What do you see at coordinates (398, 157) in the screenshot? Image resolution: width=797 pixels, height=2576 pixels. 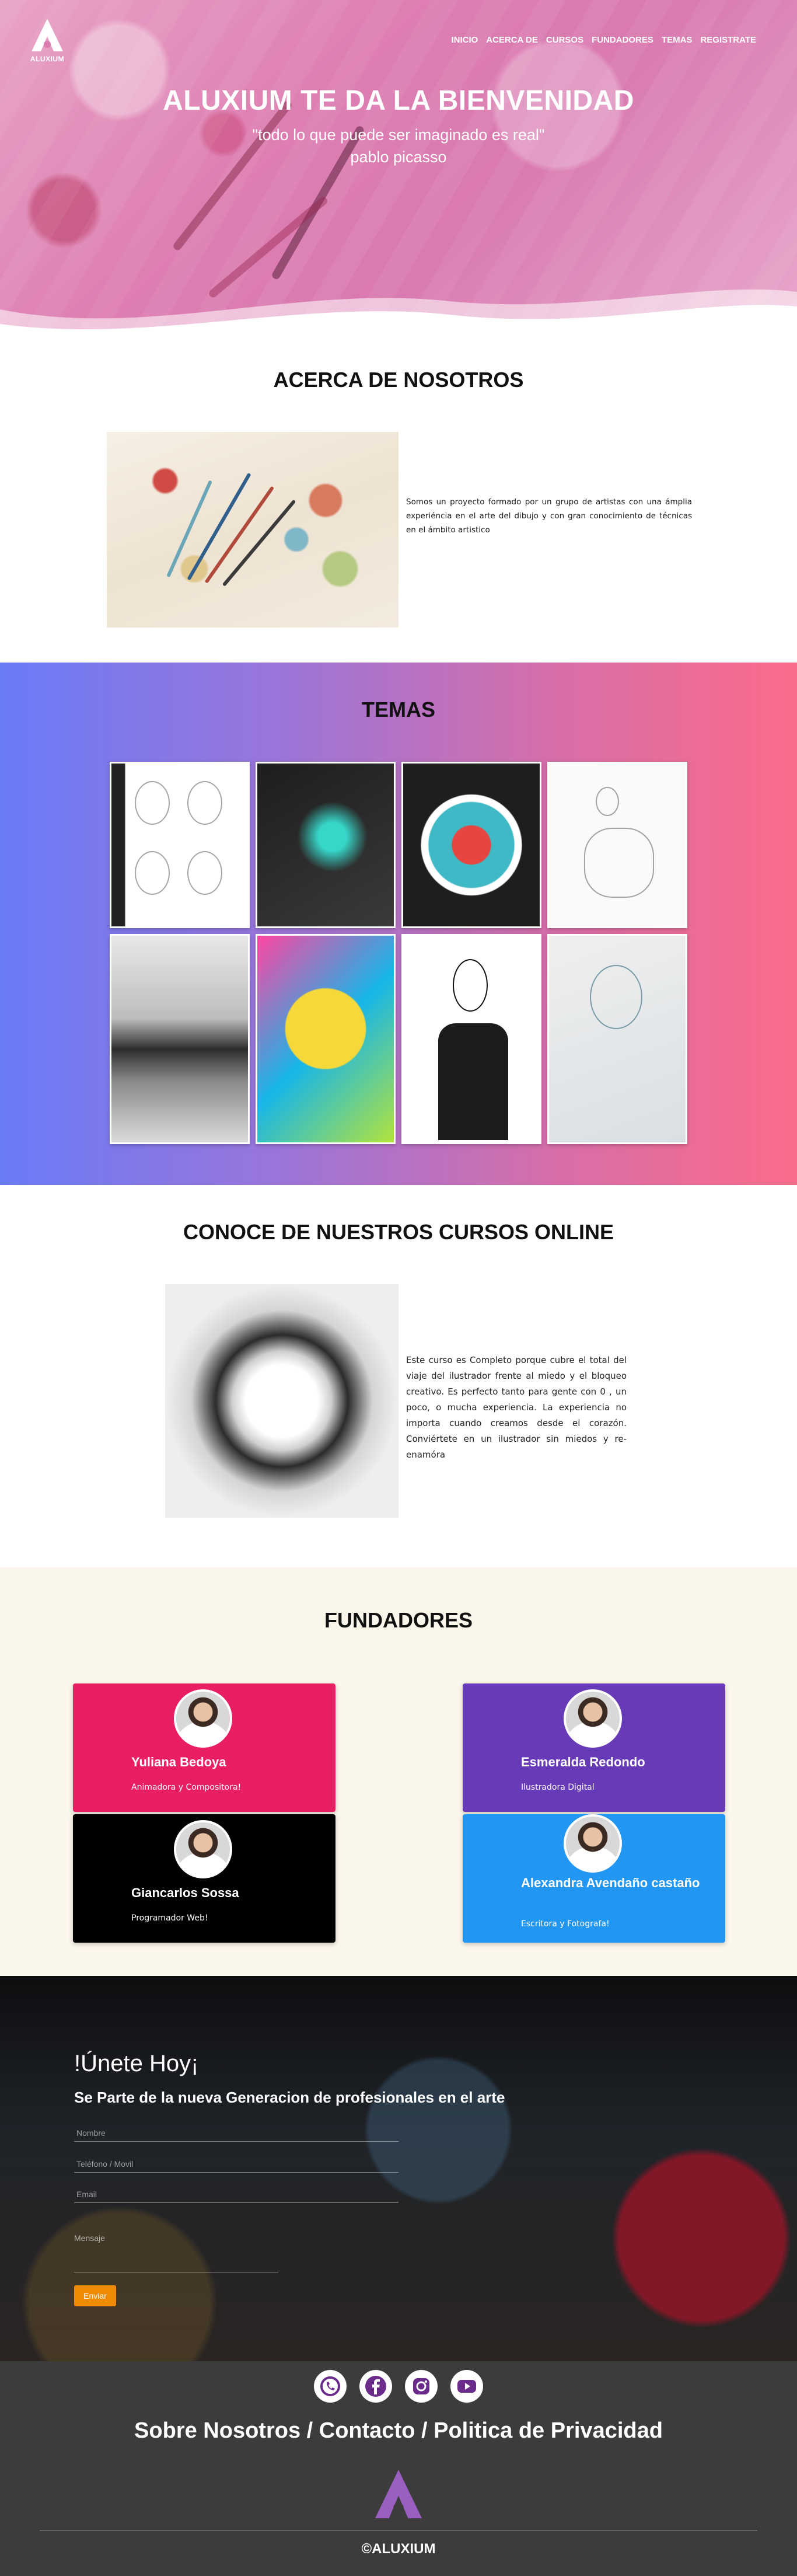 I see `quote-author: pablo picasso` at bounding box center [398, 157].